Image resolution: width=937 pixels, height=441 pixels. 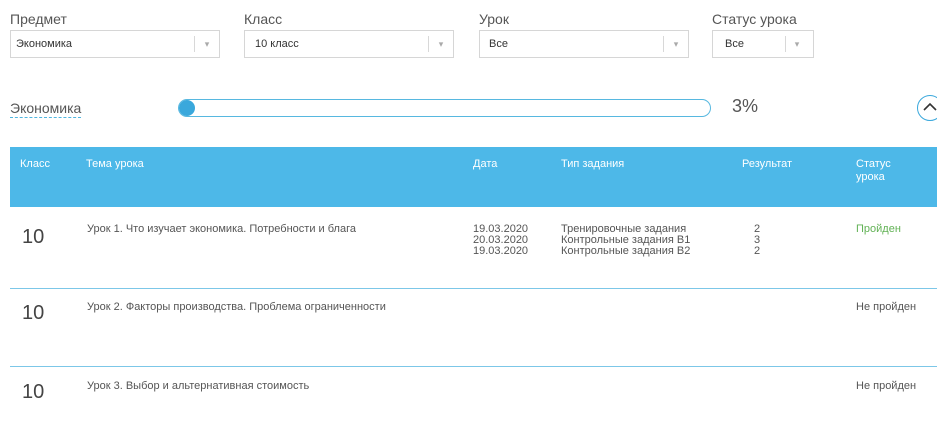 I want to click on lesson-status-select: Все ▾, so click(x=763, y=44).